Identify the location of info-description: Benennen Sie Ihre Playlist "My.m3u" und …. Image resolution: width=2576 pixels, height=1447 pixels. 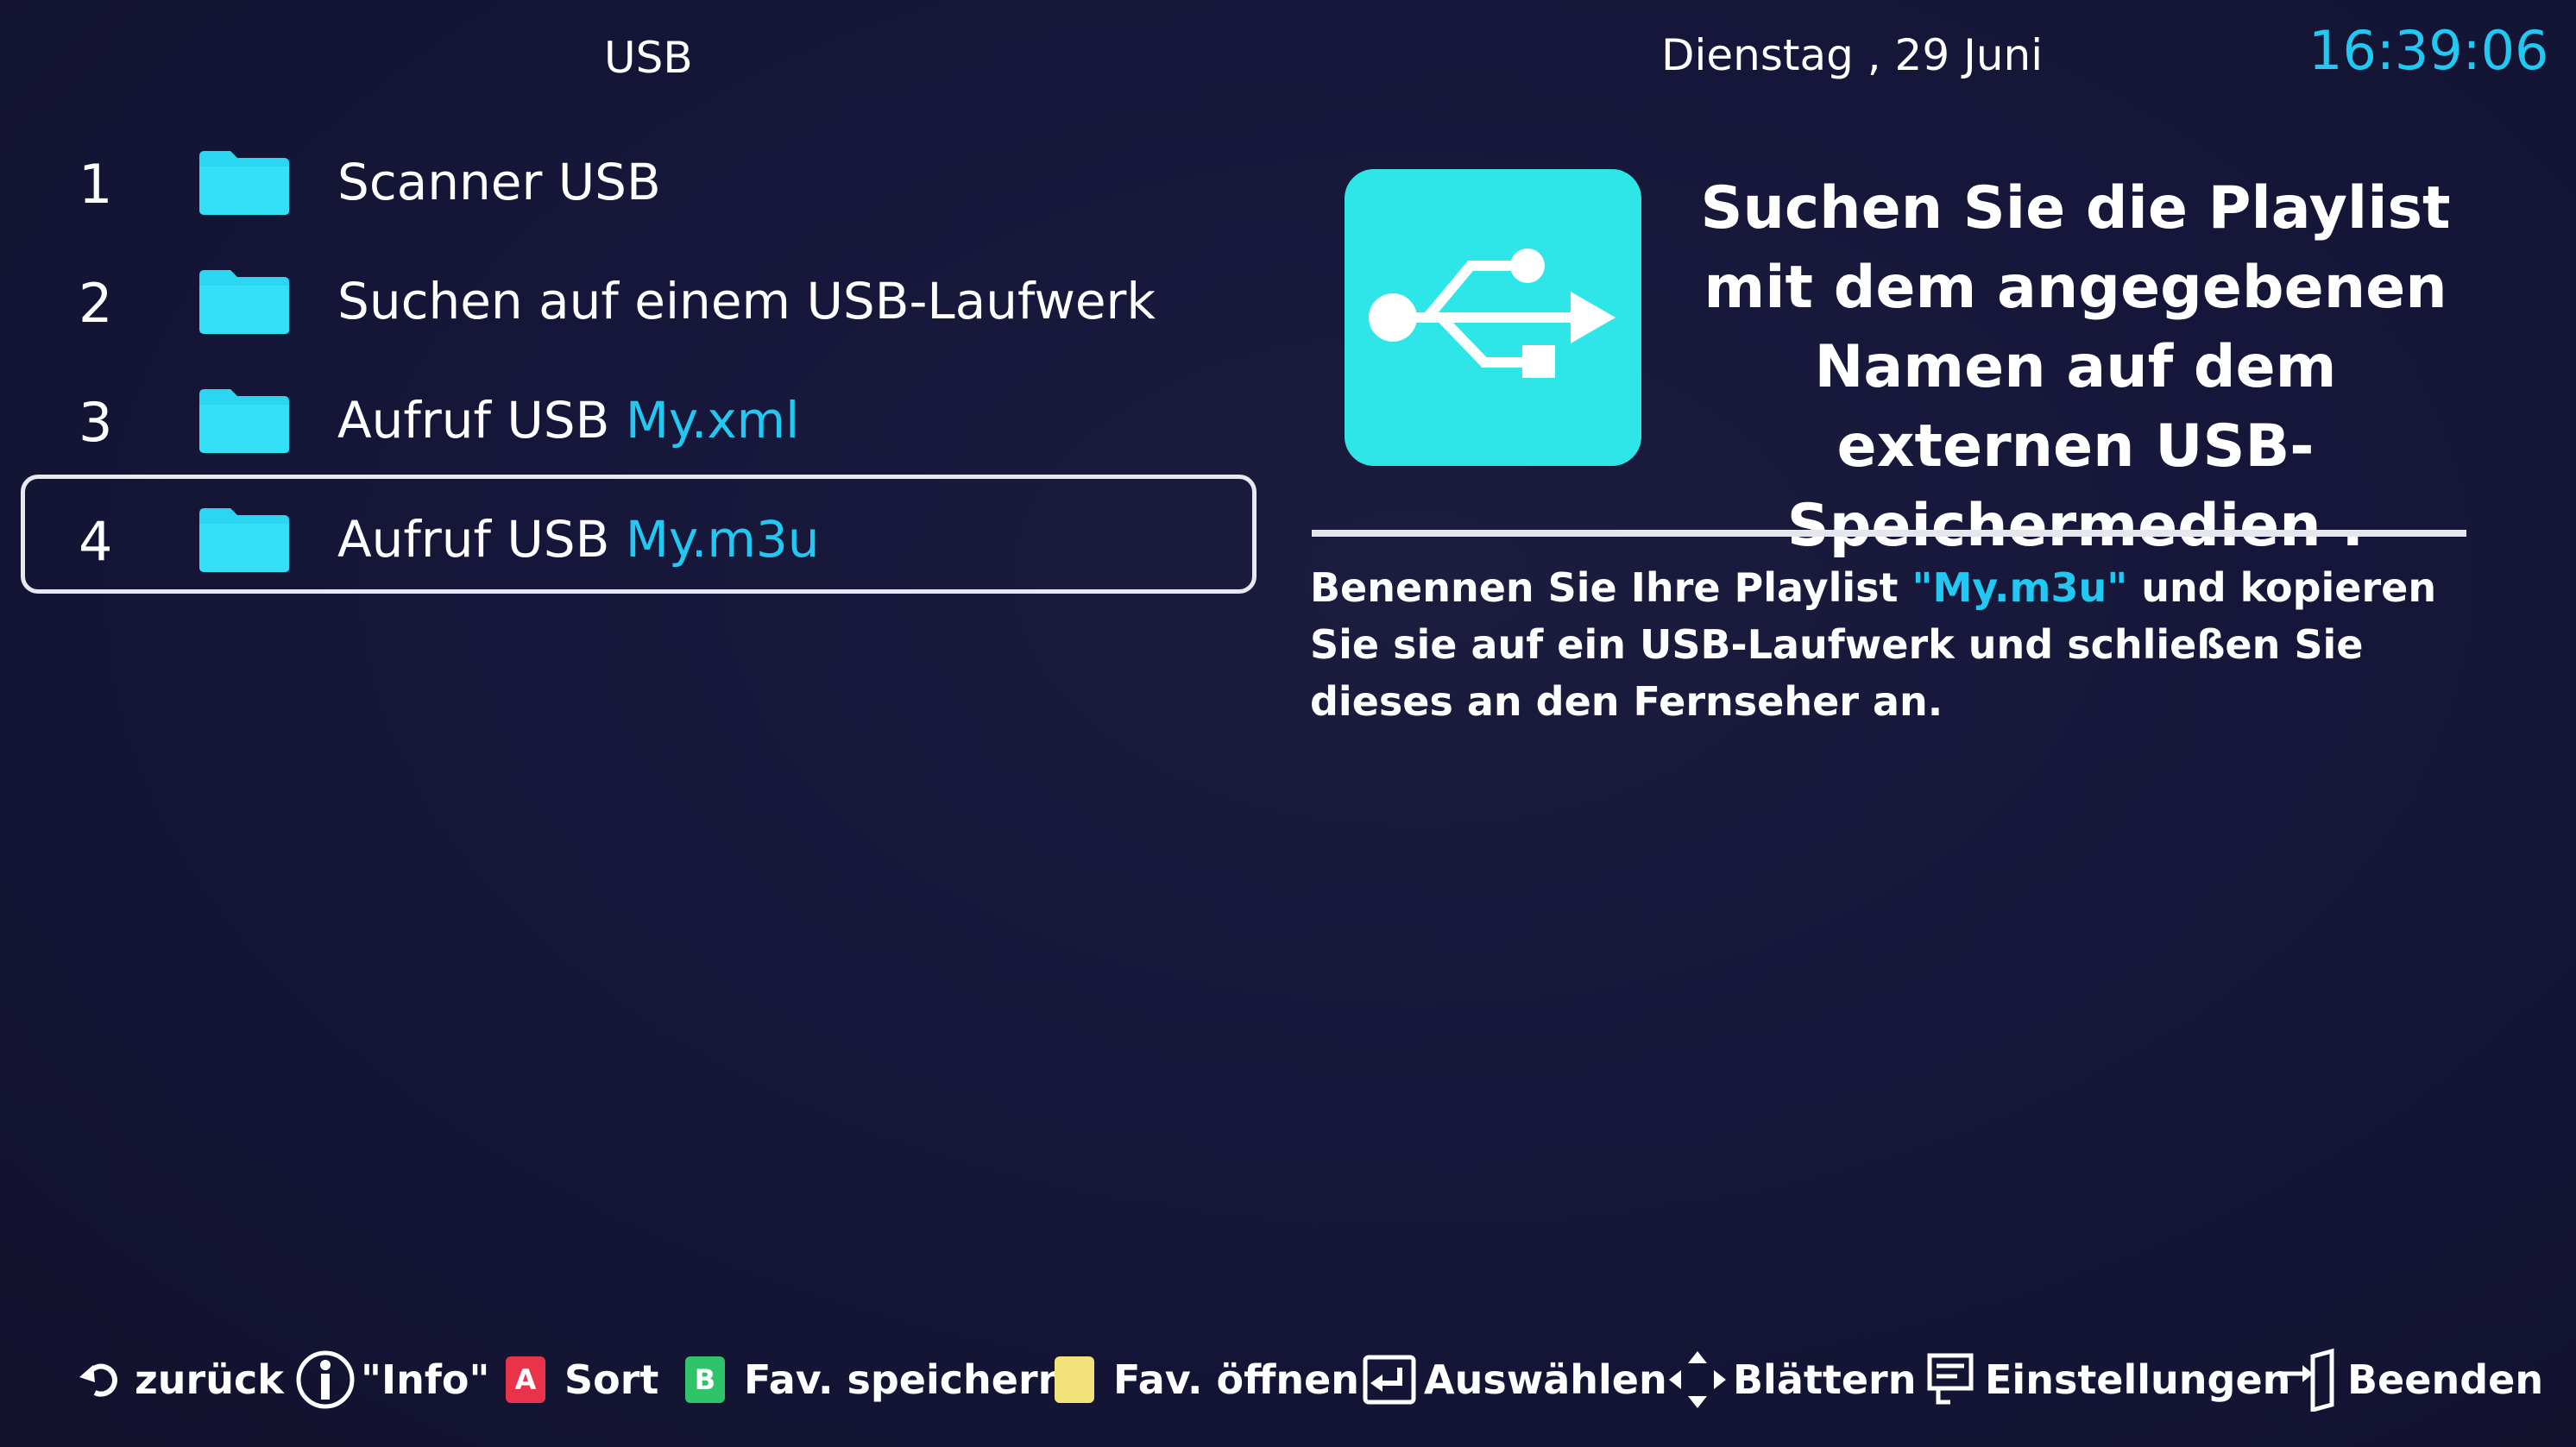
(1873, 644).